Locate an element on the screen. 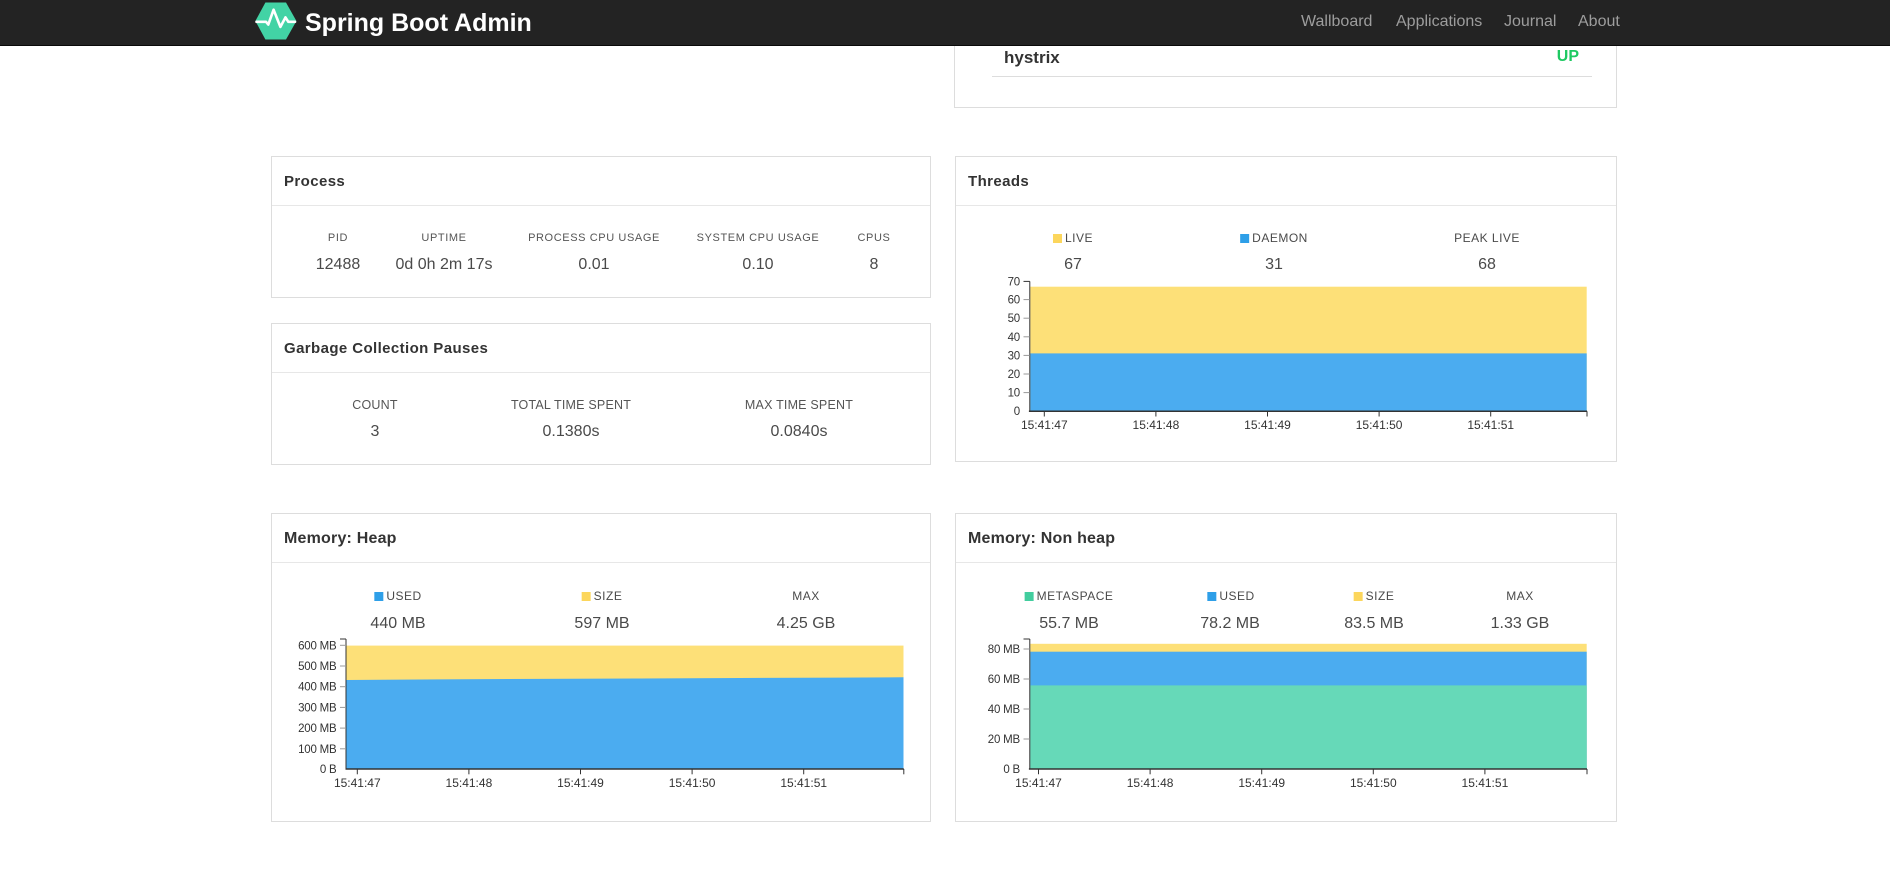  svg-text: 30 is located at coordinates (1014, 356).